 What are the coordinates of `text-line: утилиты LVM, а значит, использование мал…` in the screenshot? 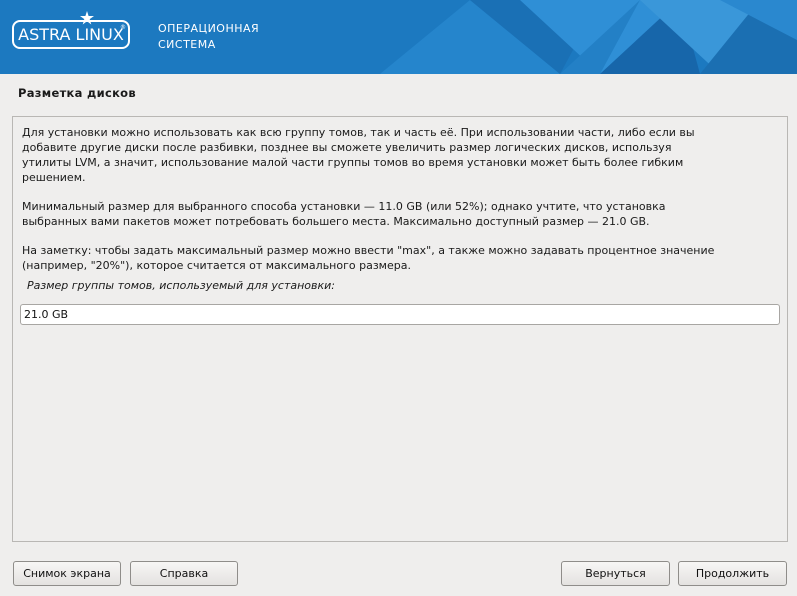 It's located at (353, 162).